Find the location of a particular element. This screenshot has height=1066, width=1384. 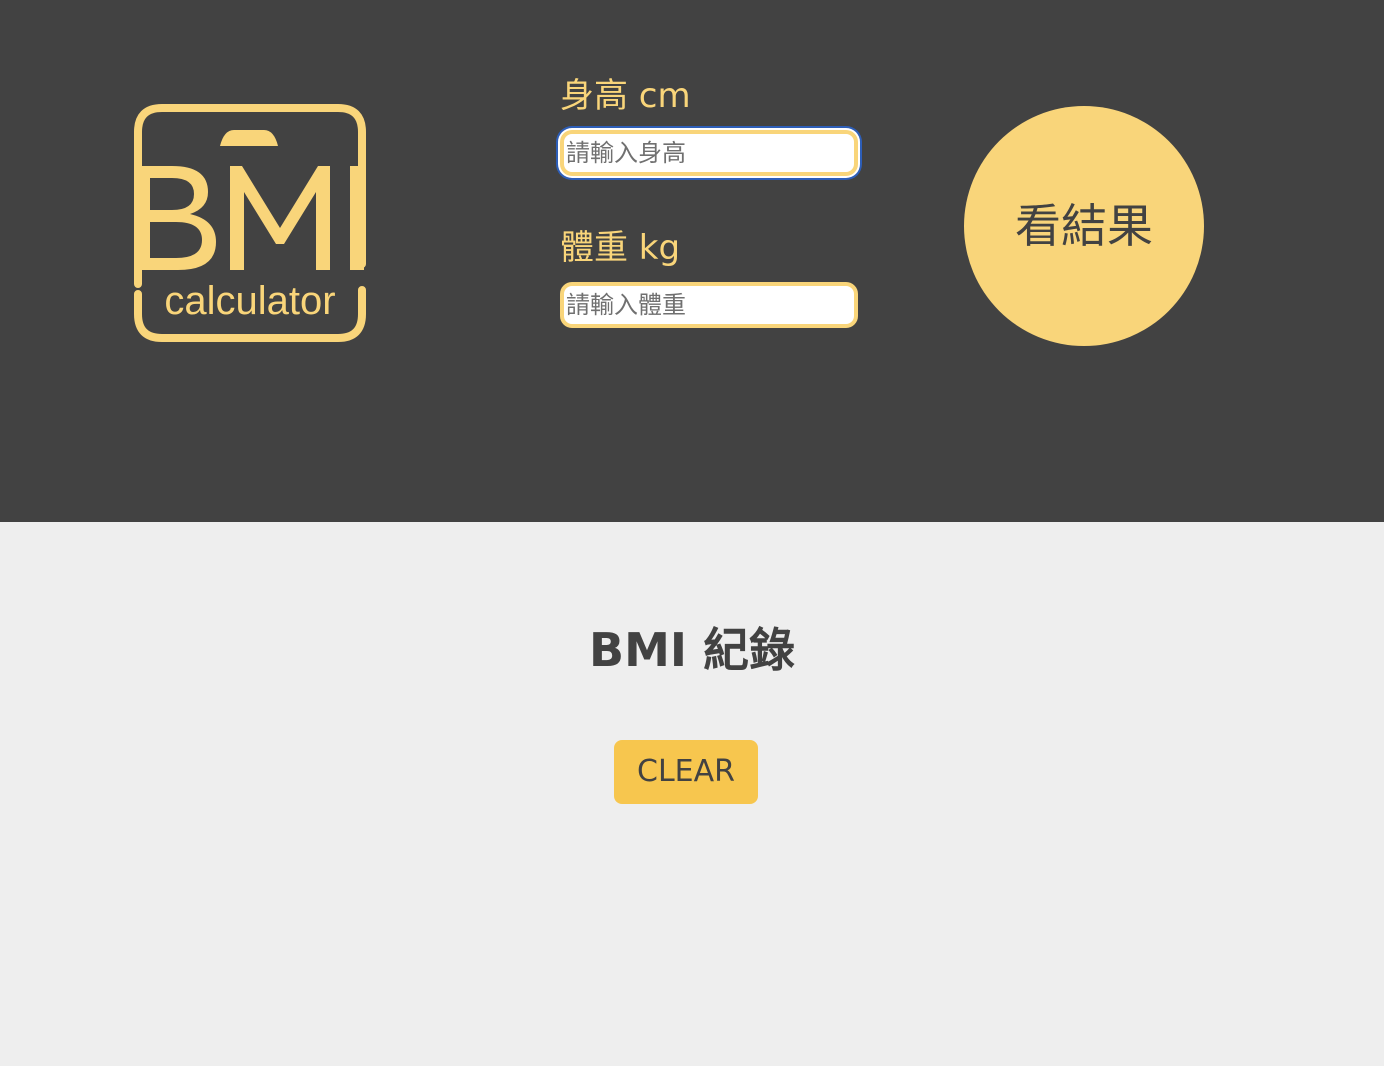

weight-label: 體重 kg is located at coordinates (620, 248).